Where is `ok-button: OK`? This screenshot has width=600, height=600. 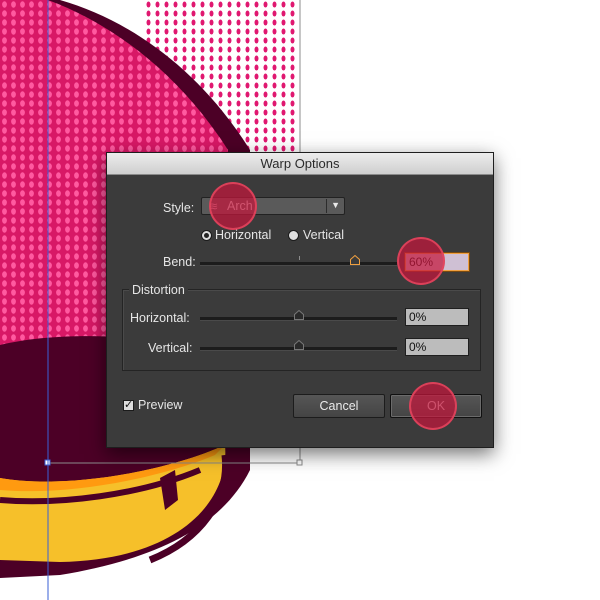
ok-button: OK is located at coordinates (436, 406).